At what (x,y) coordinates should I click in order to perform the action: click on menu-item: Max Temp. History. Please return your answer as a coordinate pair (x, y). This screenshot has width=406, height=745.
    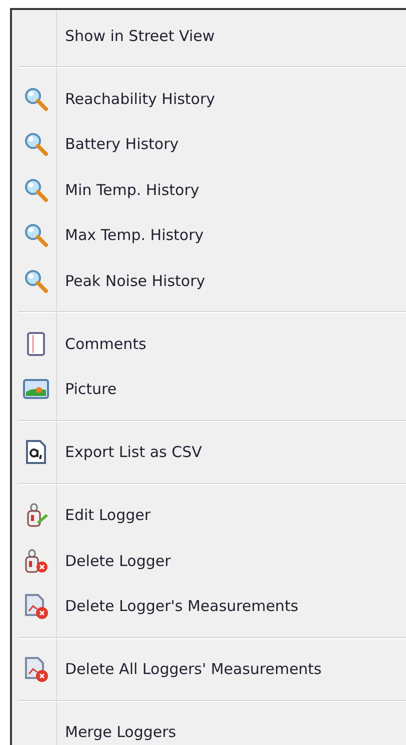
    Looking at the image, I should click on (209, 235).